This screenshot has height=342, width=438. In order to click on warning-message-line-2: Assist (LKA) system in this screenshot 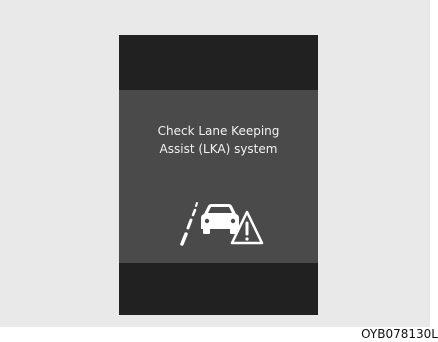, I will do `click(218, 149)`.